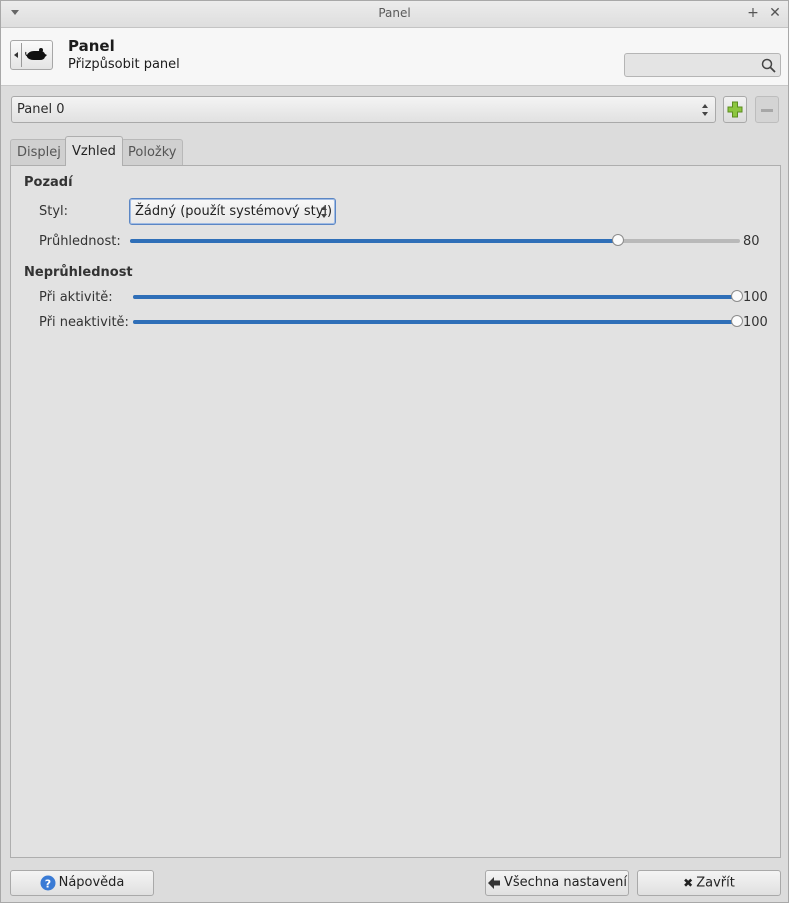 The width and height of the screenshot is (789, 903). Describe the element at coordinates (80, 241) in the screenshot. I see `transparency-label: Průhlednost:` at that location.